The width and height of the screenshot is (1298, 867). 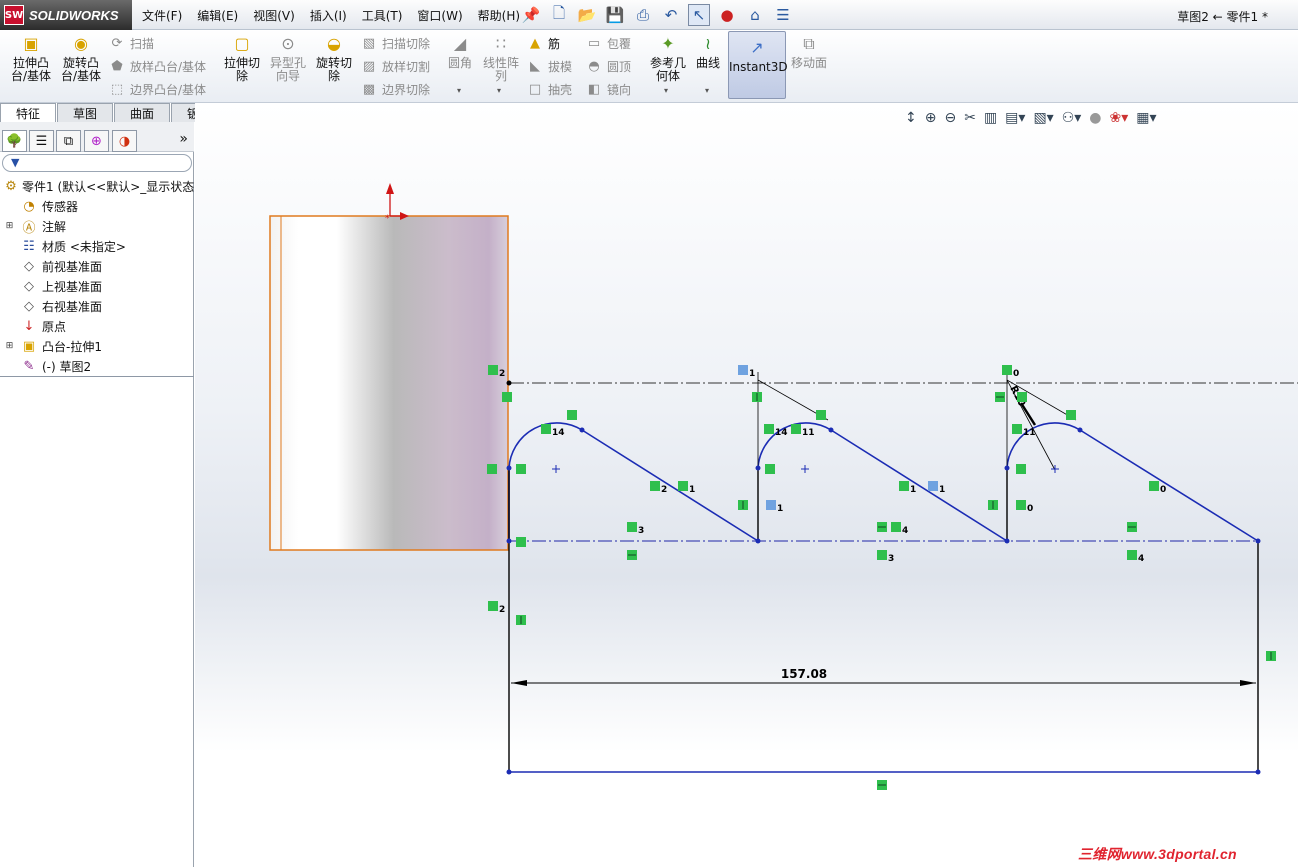 I want to click on site-watermark: 三维网www.3dportal.cn, so click(x=1157, y=854).